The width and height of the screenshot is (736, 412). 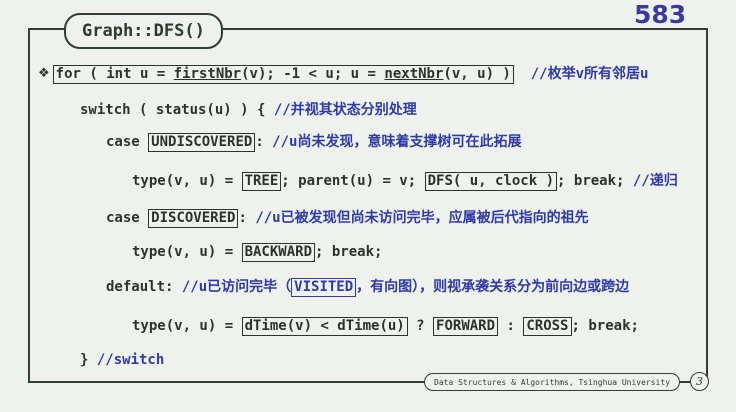 What do you see at coordinates (130, 360) in the screenshot?
I see `close-comment: //switch` at bounding box center [130, 360].